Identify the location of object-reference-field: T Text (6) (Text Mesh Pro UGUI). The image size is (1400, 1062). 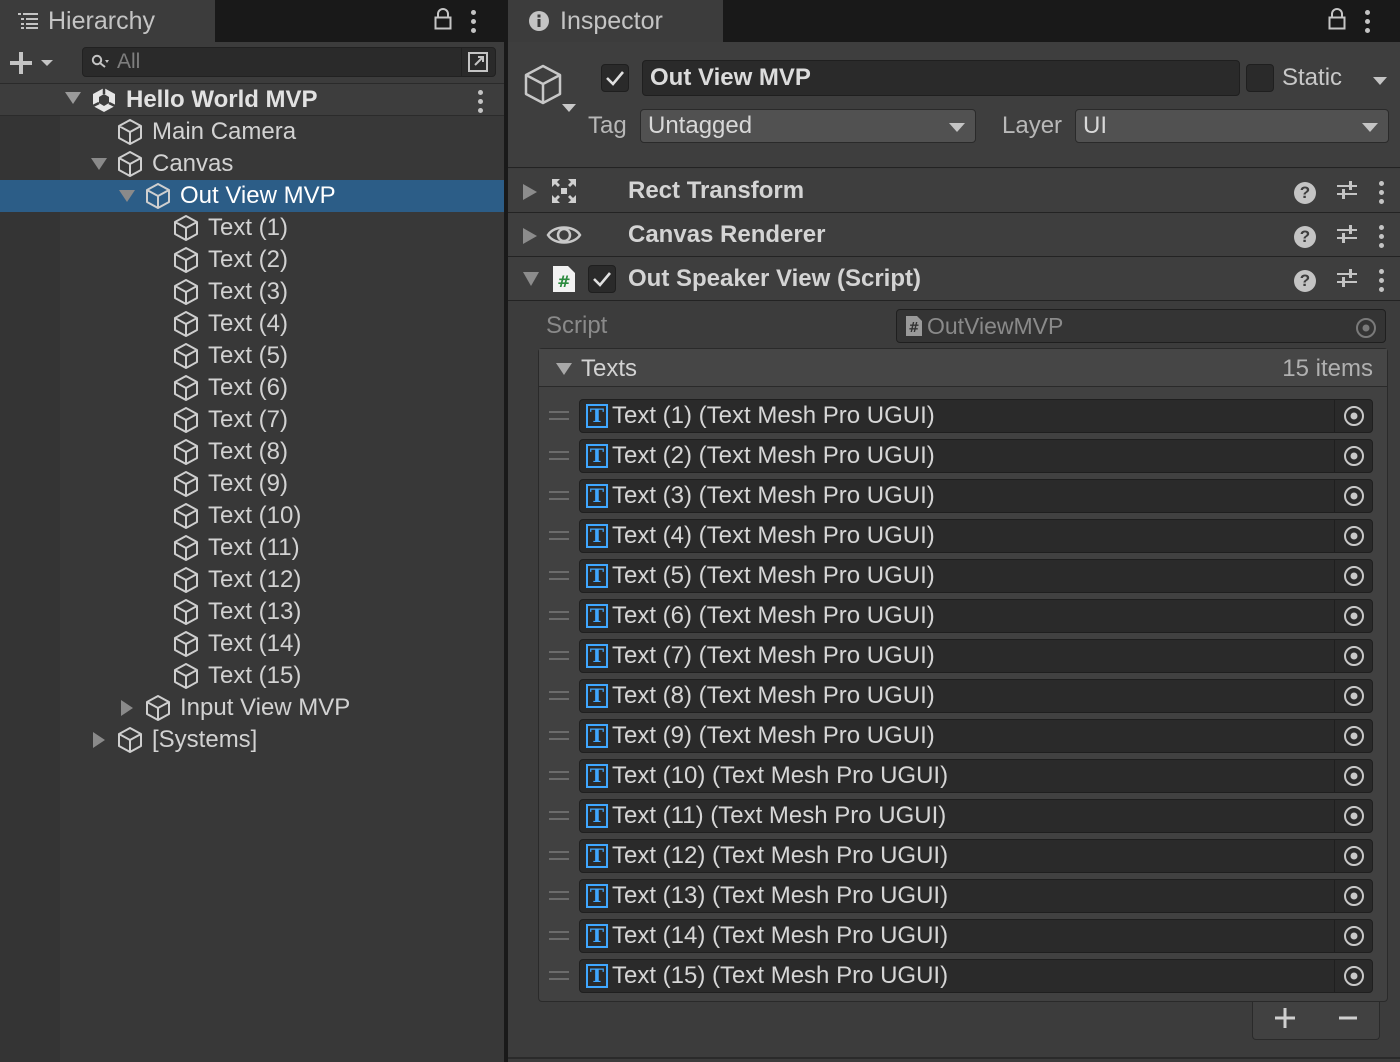
(976, 616).